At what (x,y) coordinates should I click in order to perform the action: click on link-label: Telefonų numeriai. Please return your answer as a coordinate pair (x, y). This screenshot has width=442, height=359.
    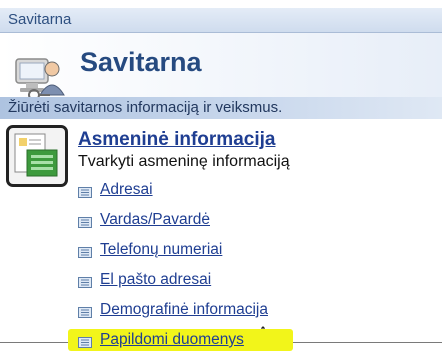
    Looking at the image, I should click on (161, 250).